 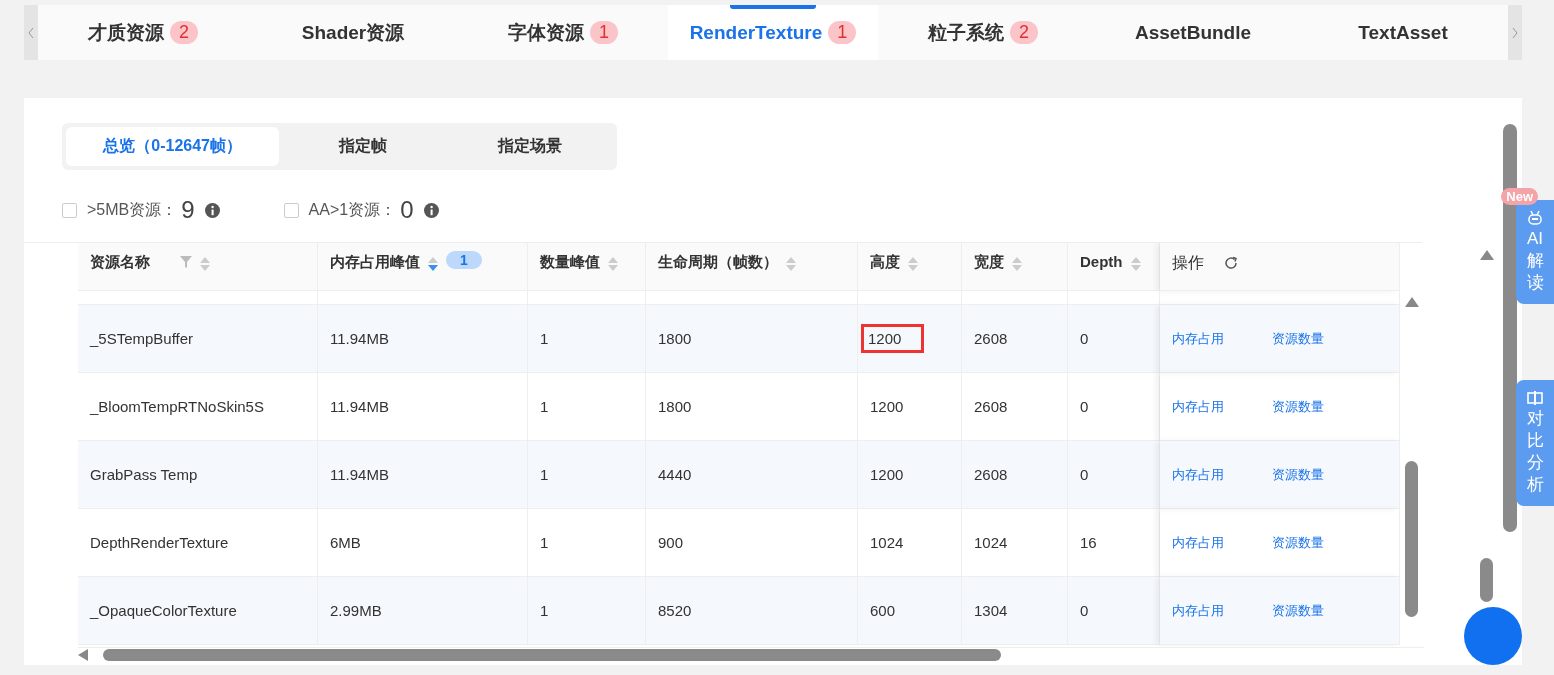 I want to click on scroll-left-icon, so click(x=83, y=655).